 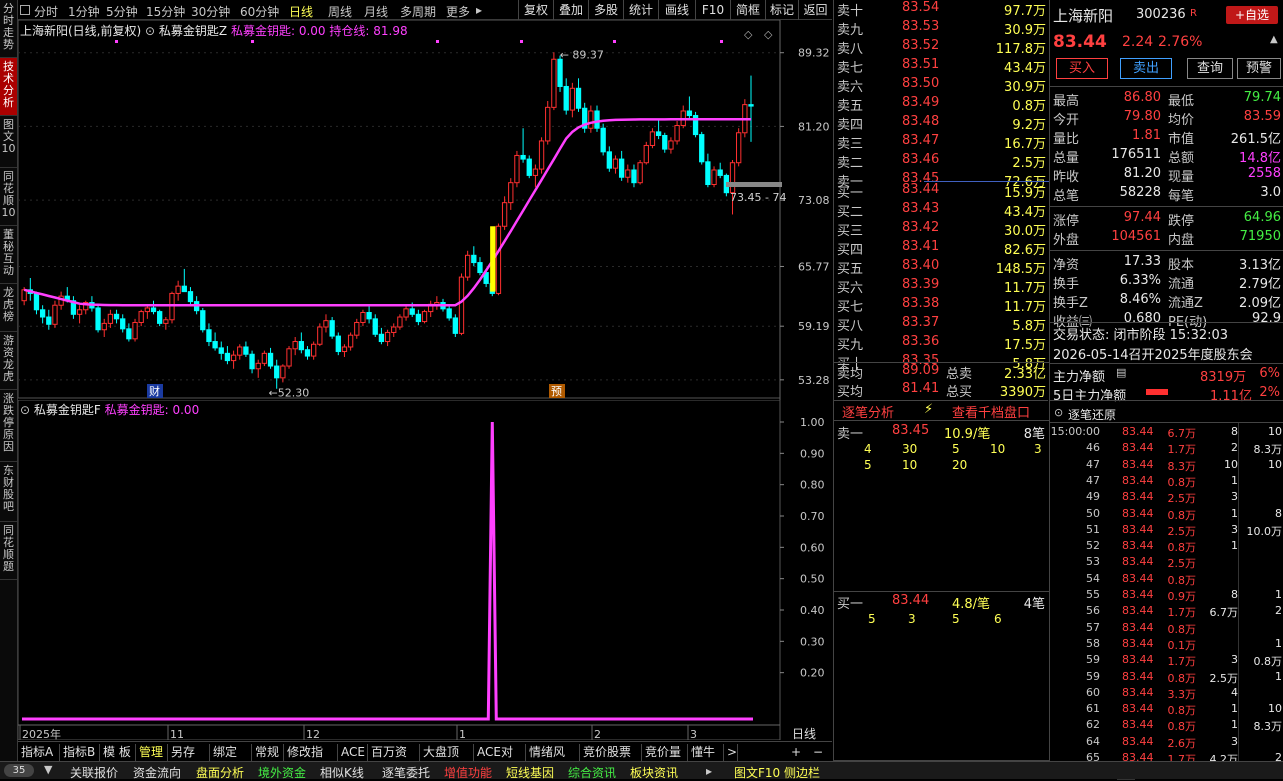 What do you see at coordinates (1082, 68) in the screenshot?
I see `trade-btn-0: 买入` at bounding box center [1082, 68].